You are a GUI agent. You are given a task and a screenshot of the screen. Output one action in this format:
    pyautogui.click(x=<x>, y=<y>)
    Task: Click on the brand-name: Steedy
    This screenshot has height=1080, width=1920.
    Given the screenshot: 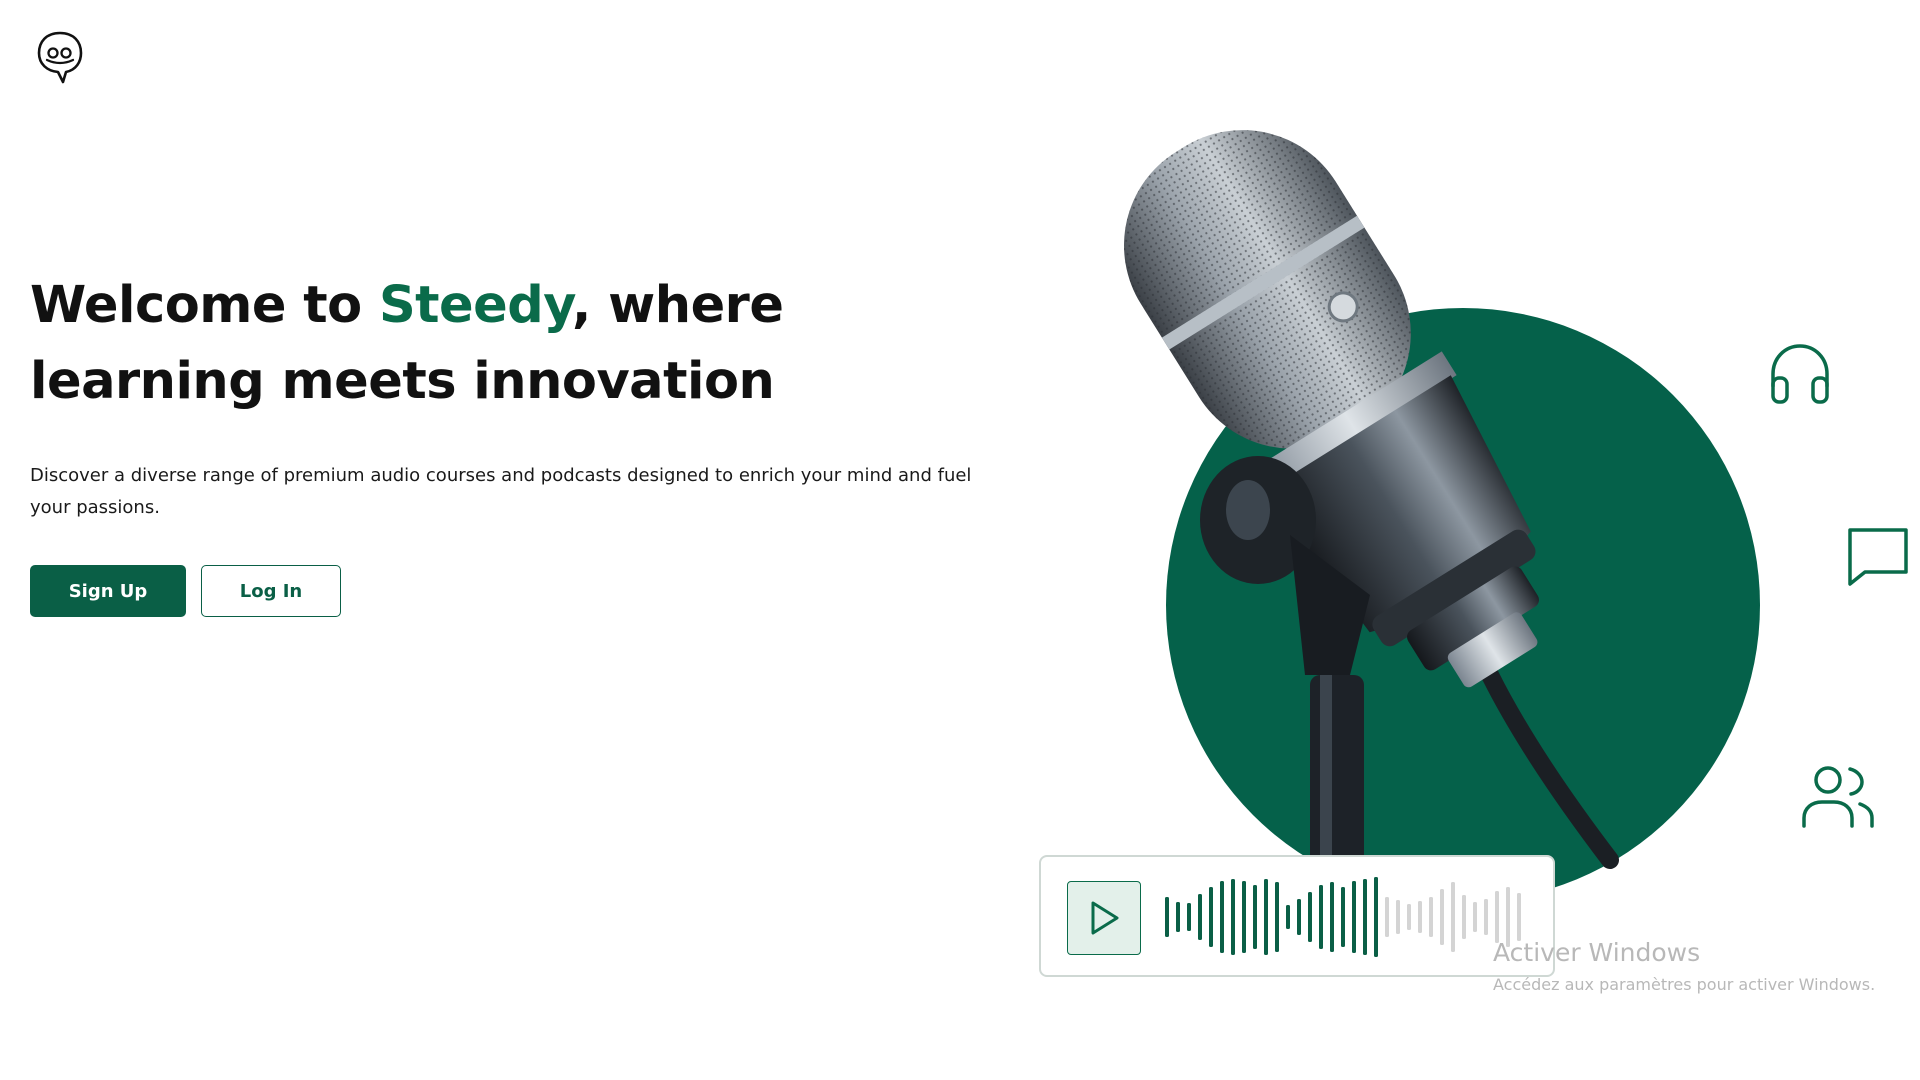 What is the action you would take?
    pyautogui.click(x=475, y=305)
    